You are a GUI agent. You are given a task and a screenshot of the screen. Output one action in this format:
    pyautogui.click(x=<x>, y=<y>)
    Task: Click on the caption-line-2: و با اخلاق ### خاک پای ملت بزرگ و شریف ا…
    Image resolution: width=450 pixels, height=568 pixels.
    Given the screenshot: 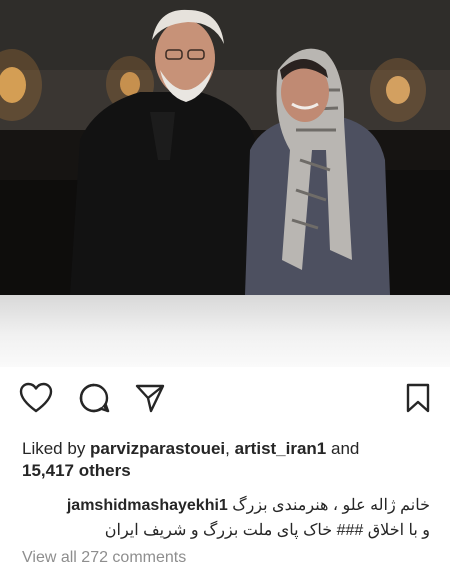 What is the action you would take?
    pyautogui.click(x=267, y=530)
    